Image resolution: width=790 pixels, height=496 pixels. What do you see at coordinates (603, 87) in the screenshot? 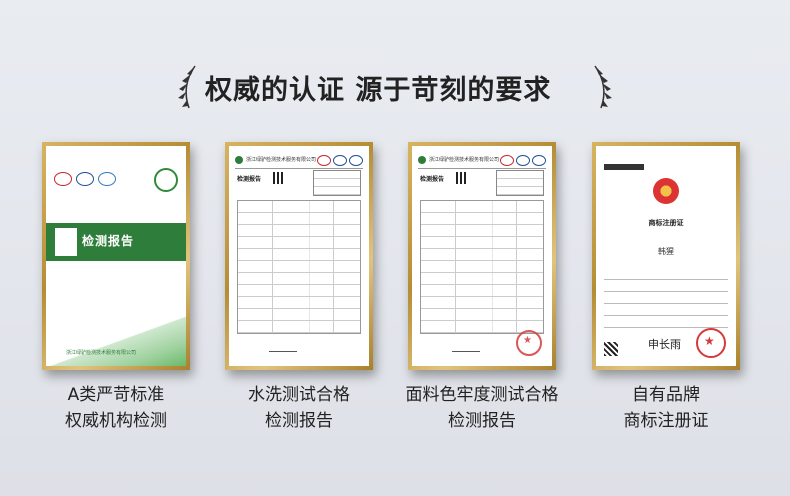
I see `laurel-right-icon` at bounding box center [603, 87].